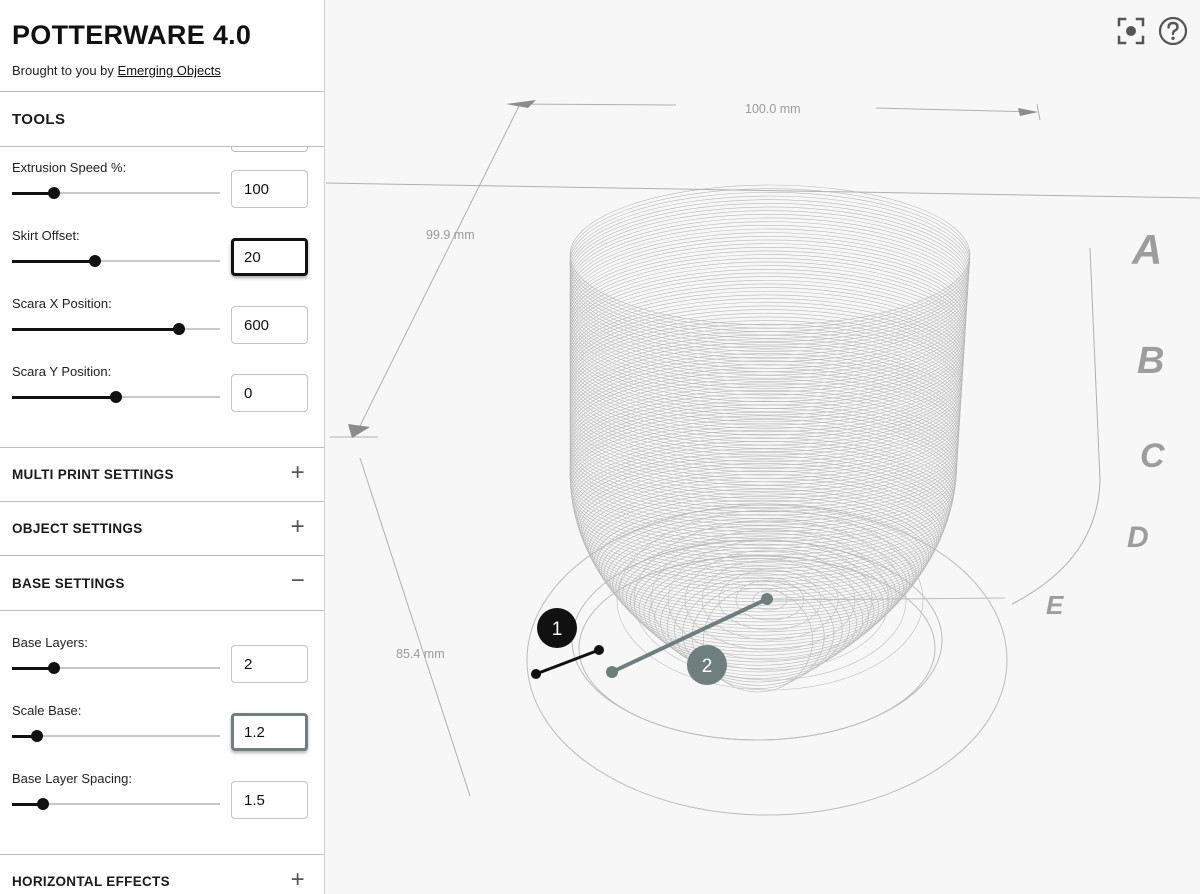  I want to click on scale-base-input, so click(269, 732).